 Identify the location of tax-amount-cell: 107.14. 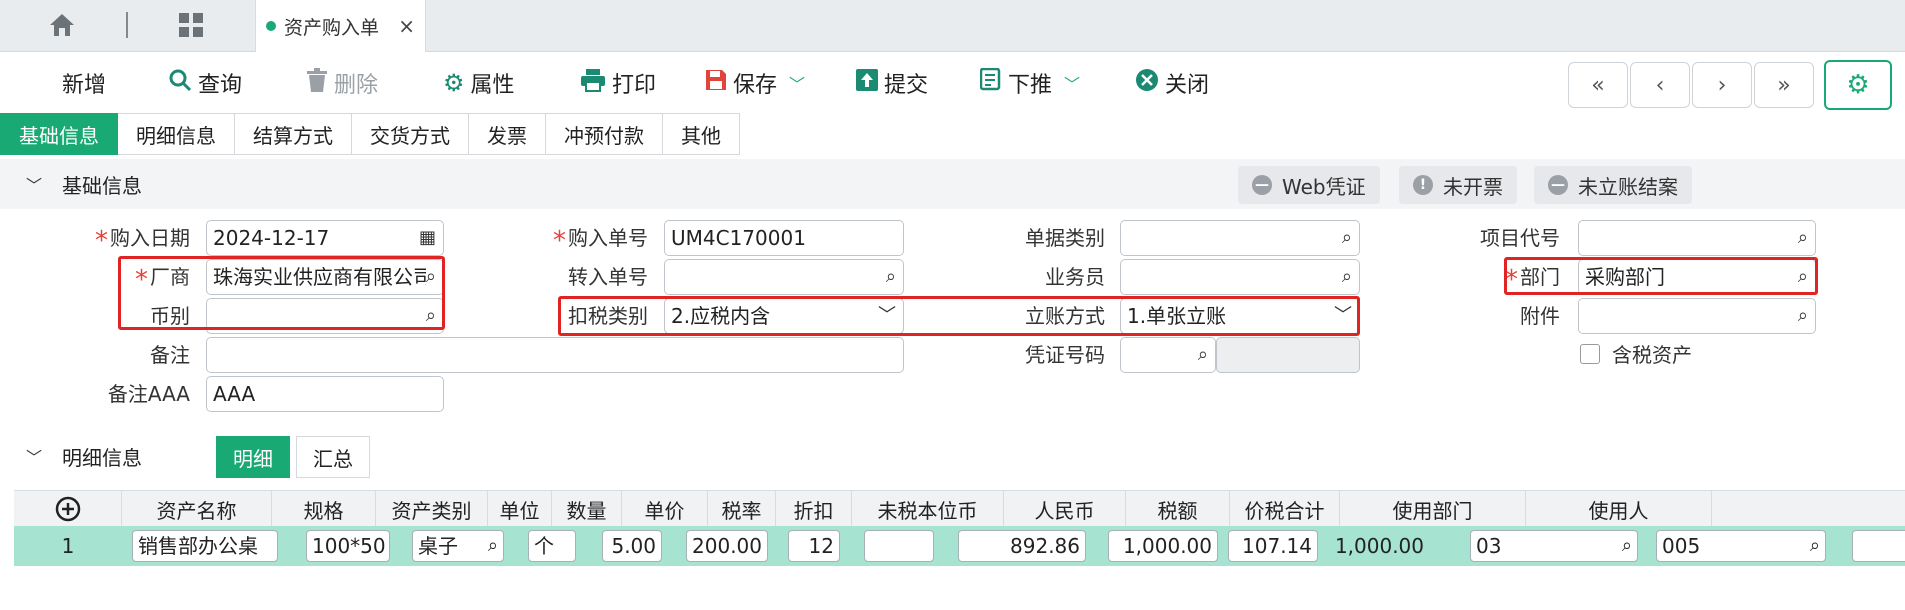
(1273, 546).